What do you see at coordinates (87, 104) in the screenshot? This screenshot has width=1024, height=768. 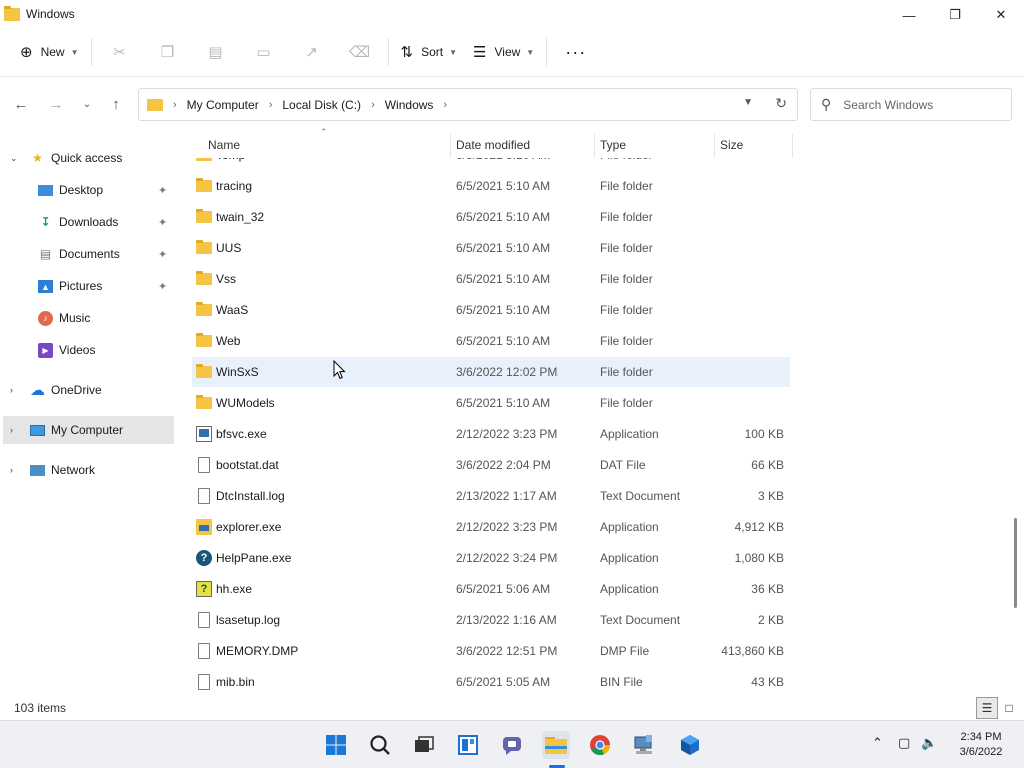 I see `recent-locations-button: ⌄` at bounding box center [87, 104].